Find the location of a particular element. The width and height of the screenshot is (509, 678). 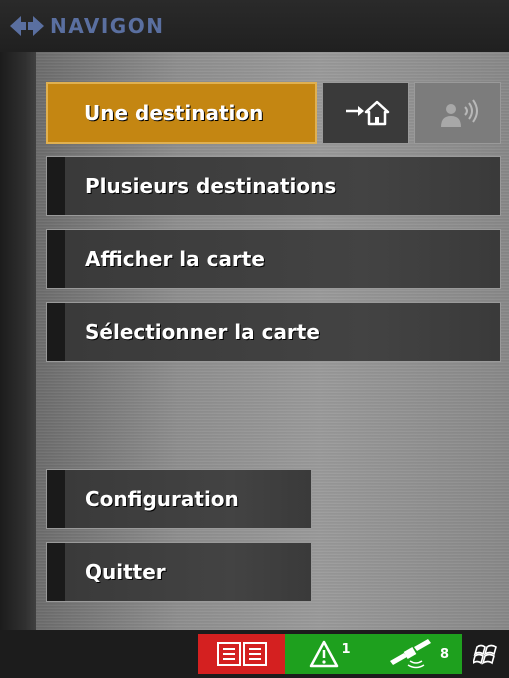

quit-button: Quitter is located at coordinates (179, 572).